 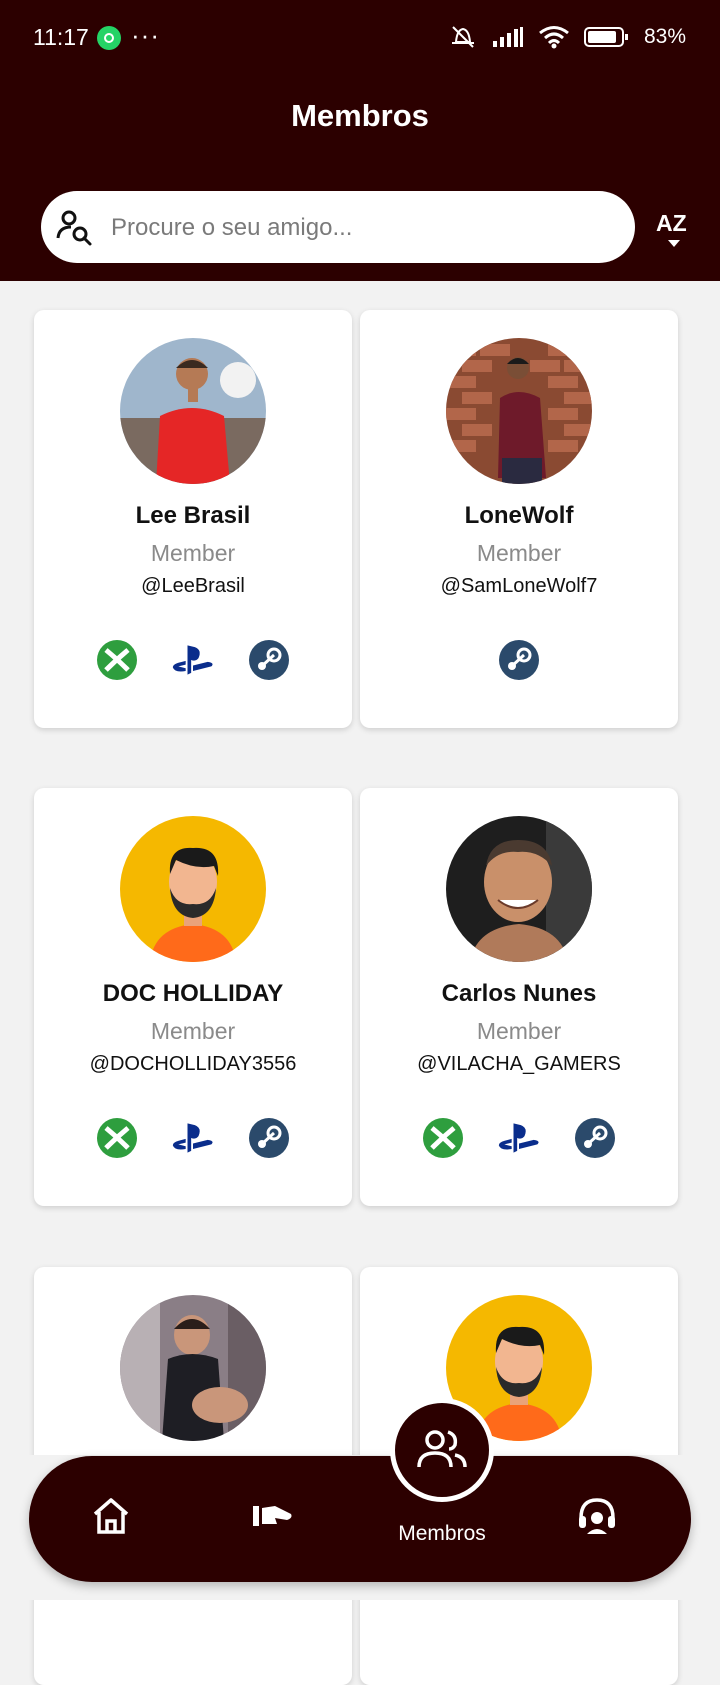 I want to click on battery-percentage: 83%, so click(x=664, y=36).